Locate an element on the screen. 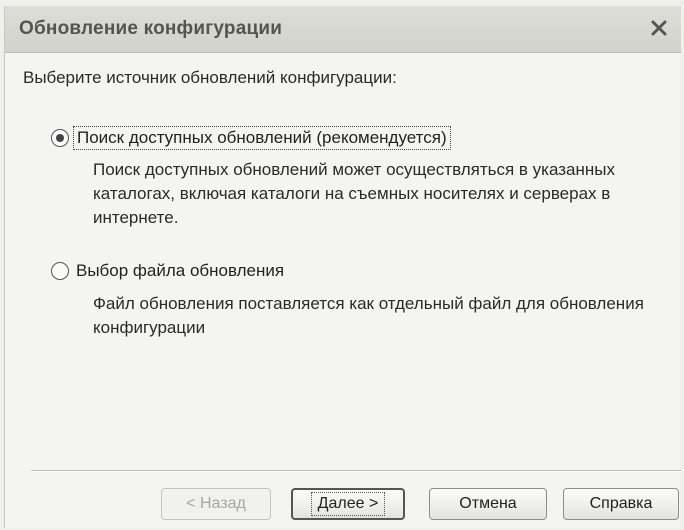 The width and height of the screenshot is (684, 530). close-button is located at coordinates (659, 28).